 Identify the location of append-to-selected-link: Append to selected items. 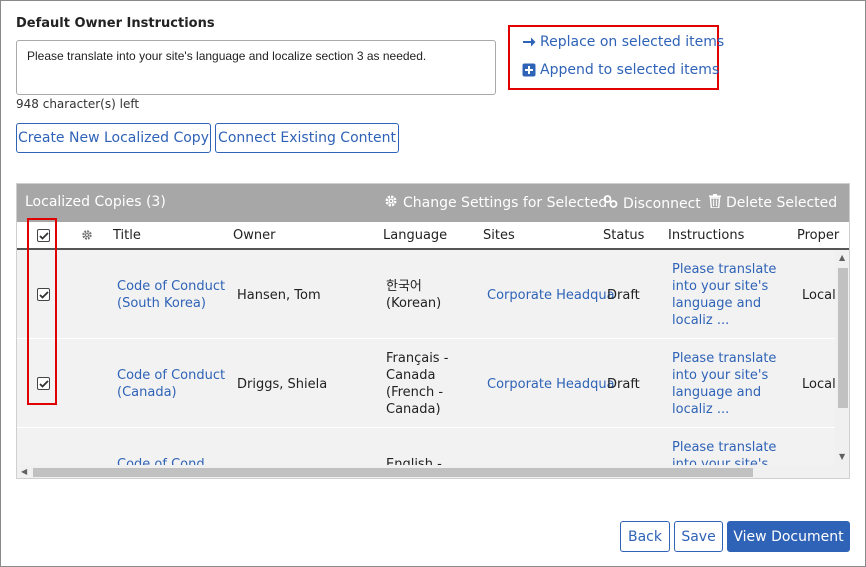
(620, 70).